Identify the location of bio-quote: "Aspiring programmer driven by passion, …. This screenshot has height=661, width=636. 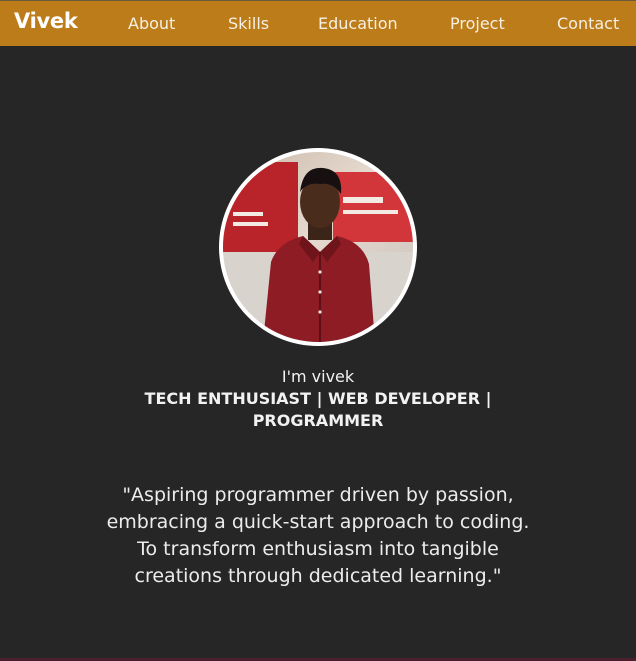
(318, 536).